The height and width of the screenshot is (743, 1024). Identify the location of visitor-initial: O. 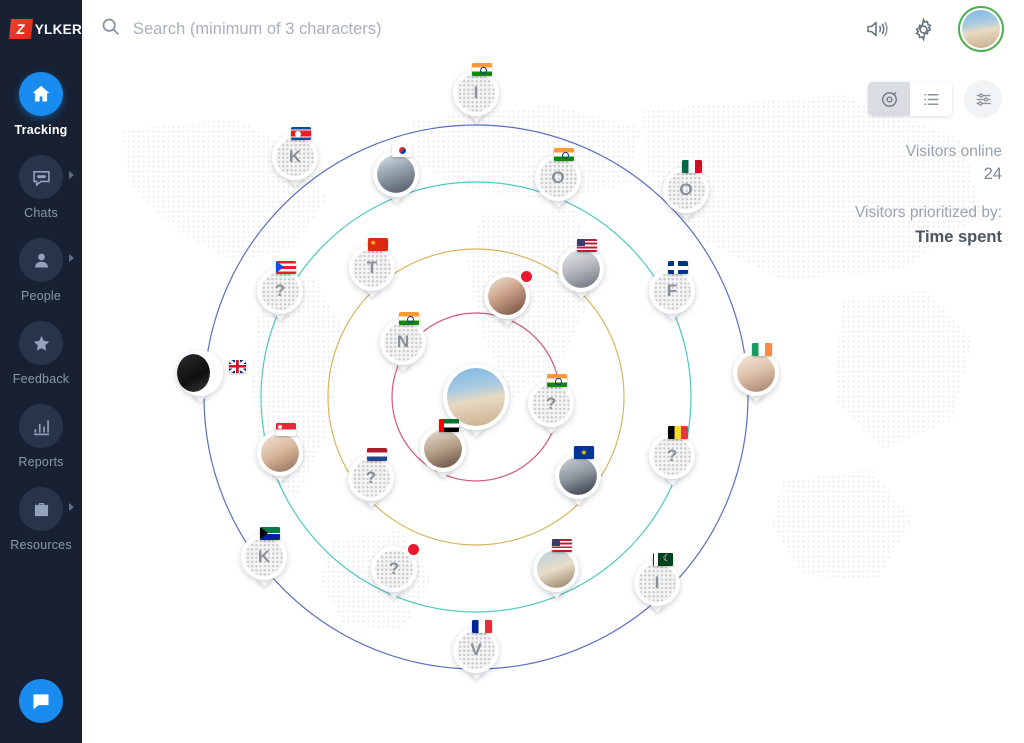
(686, 190).